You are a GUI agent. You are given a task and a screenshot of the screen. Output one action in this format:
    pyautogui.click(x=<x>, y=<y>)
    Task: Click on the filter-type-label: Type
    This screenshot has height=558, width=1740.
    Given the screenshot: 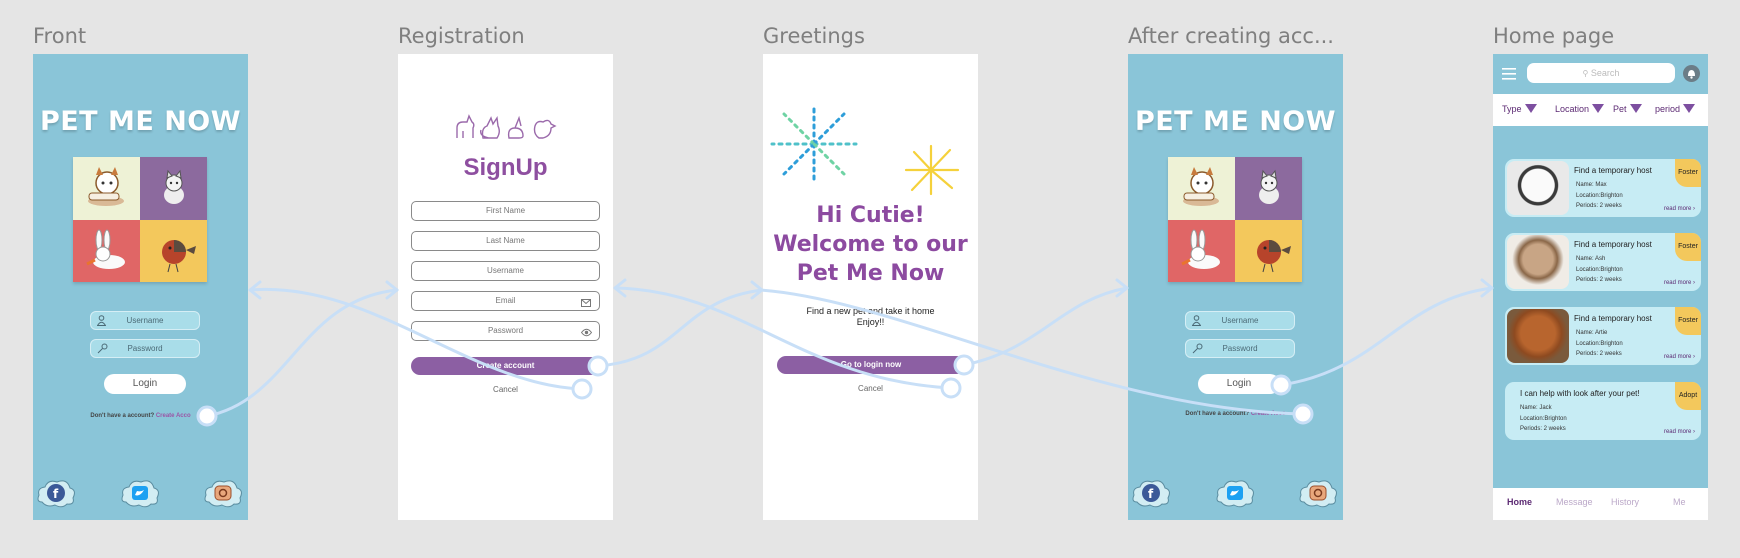 What is the action you would take?
    pyautogui.click(x=1512, y=109)
    